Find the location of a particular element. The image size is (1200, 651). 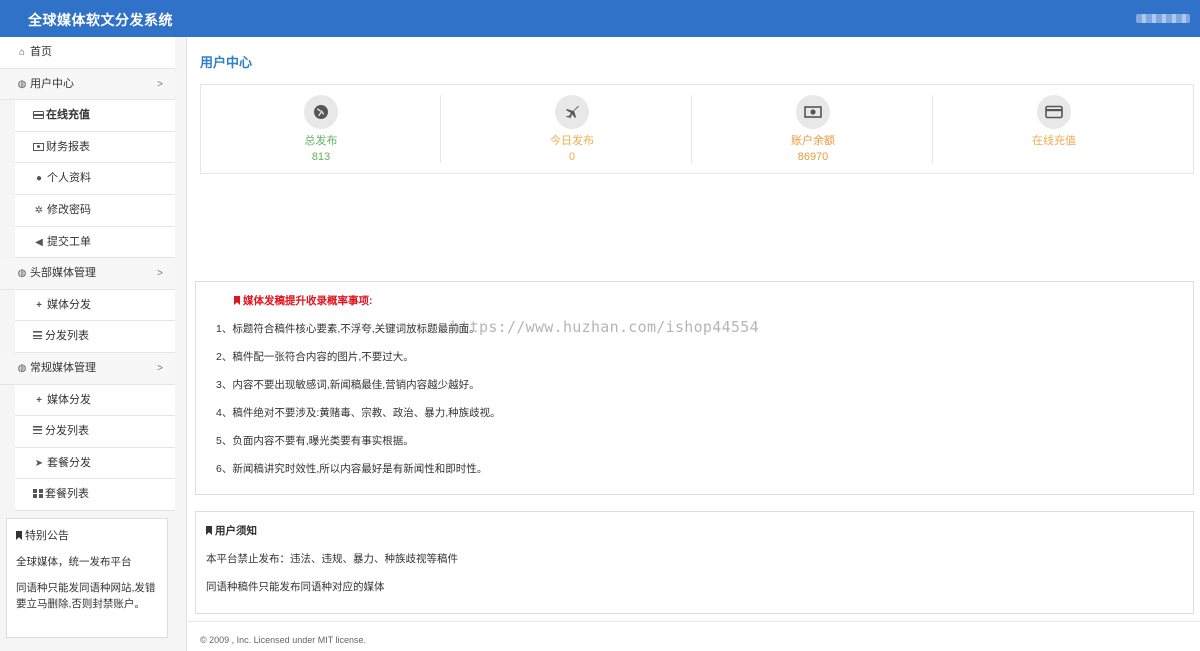

tip-item: 6、新闻稿讲究时效性,所以内容最好是有新闻性和即时性。 is located at coordinates (352, 469).